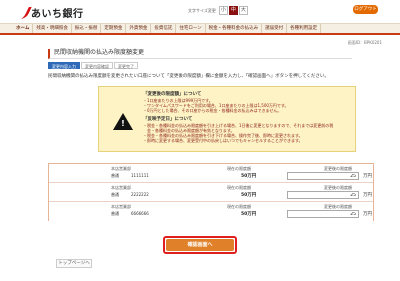 The image size is (400, 281). Describe the element at coordinates (233, 10) in the screenshot. I see `font-size-medium-button: 中` at that location.